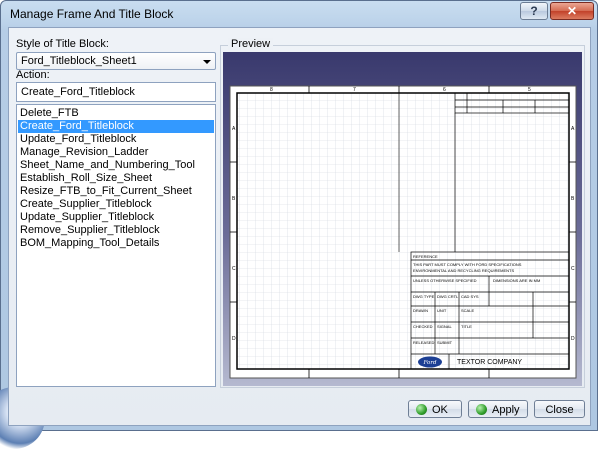 This screenshot has width=598, height=449. Describe the element at coordinates (116, 165) in the screenshot. I see `list-item: Sheet_Name_and_Numbering_Tool` at that location.